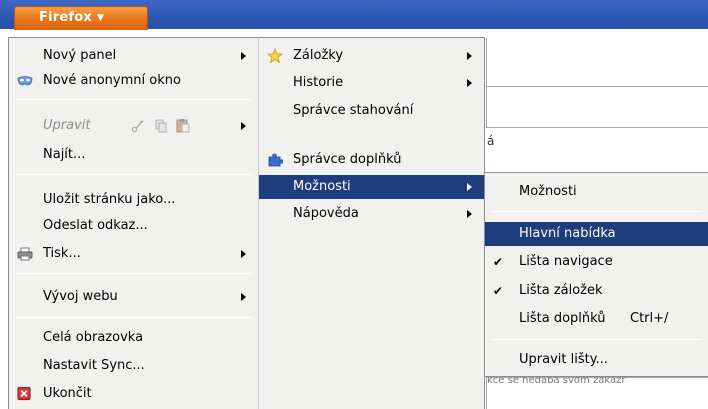 Image resolution: width=708 pixels, height=409 pixels. I want to click on menu-item-navigation-toolbar: ✔ Lišta navigace, so click(596, 262).